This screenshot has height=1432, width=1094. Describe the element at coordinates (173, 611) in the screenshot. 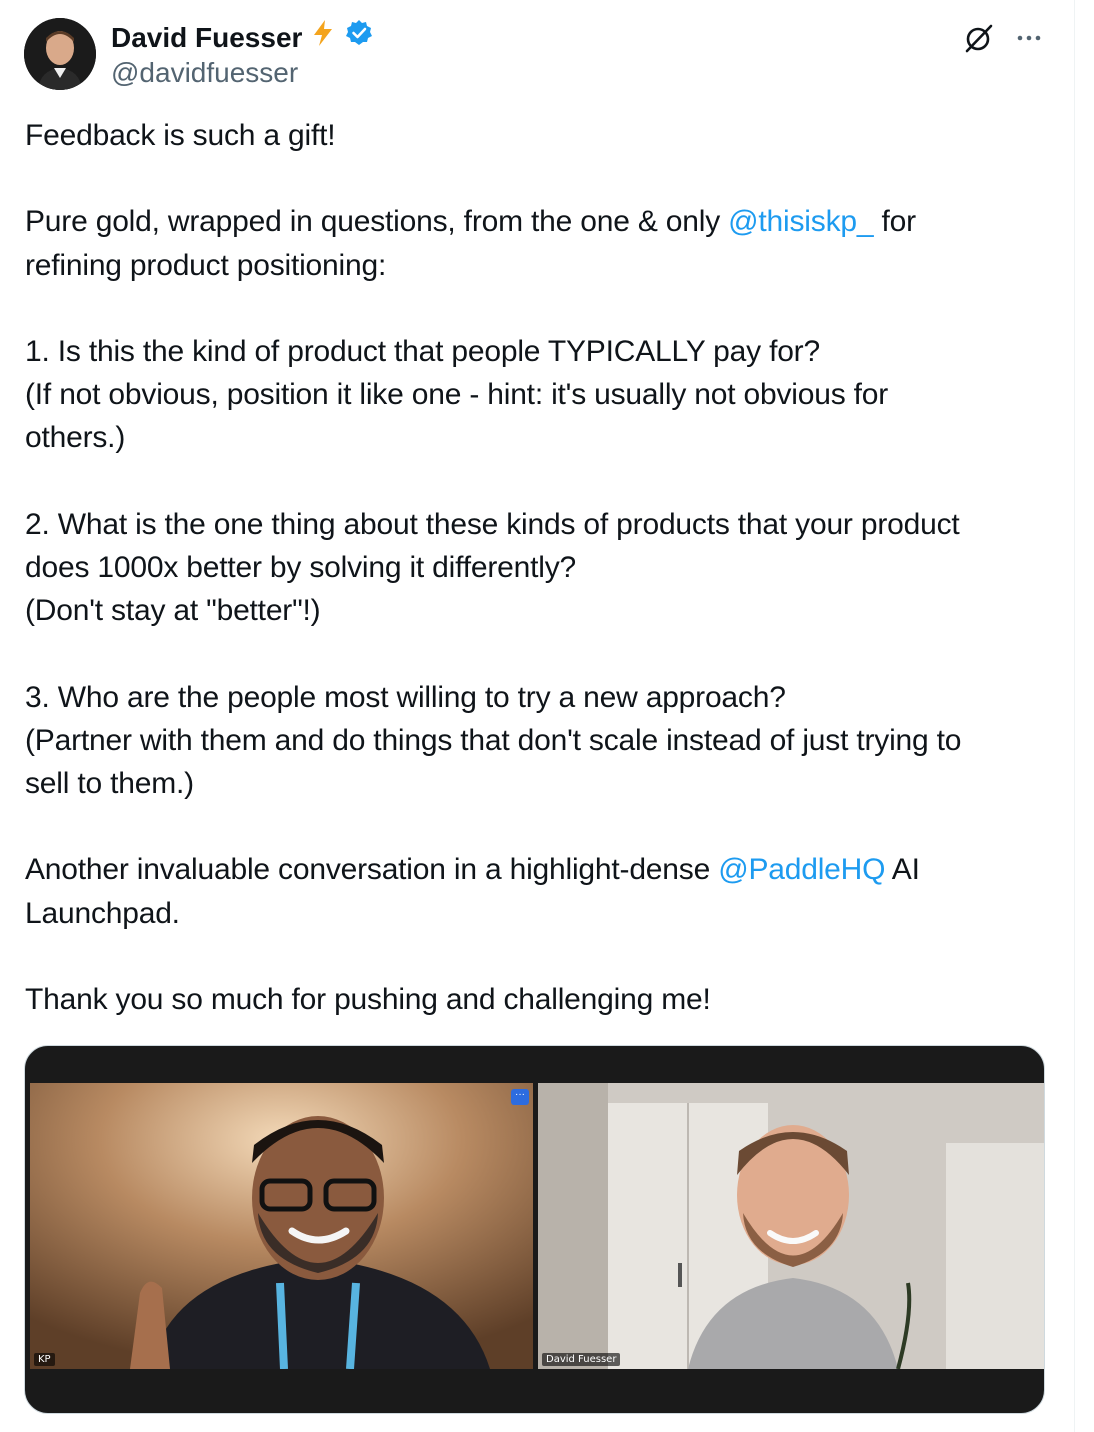

I see `text-line: (Don't stay at "better"!)` at that location.